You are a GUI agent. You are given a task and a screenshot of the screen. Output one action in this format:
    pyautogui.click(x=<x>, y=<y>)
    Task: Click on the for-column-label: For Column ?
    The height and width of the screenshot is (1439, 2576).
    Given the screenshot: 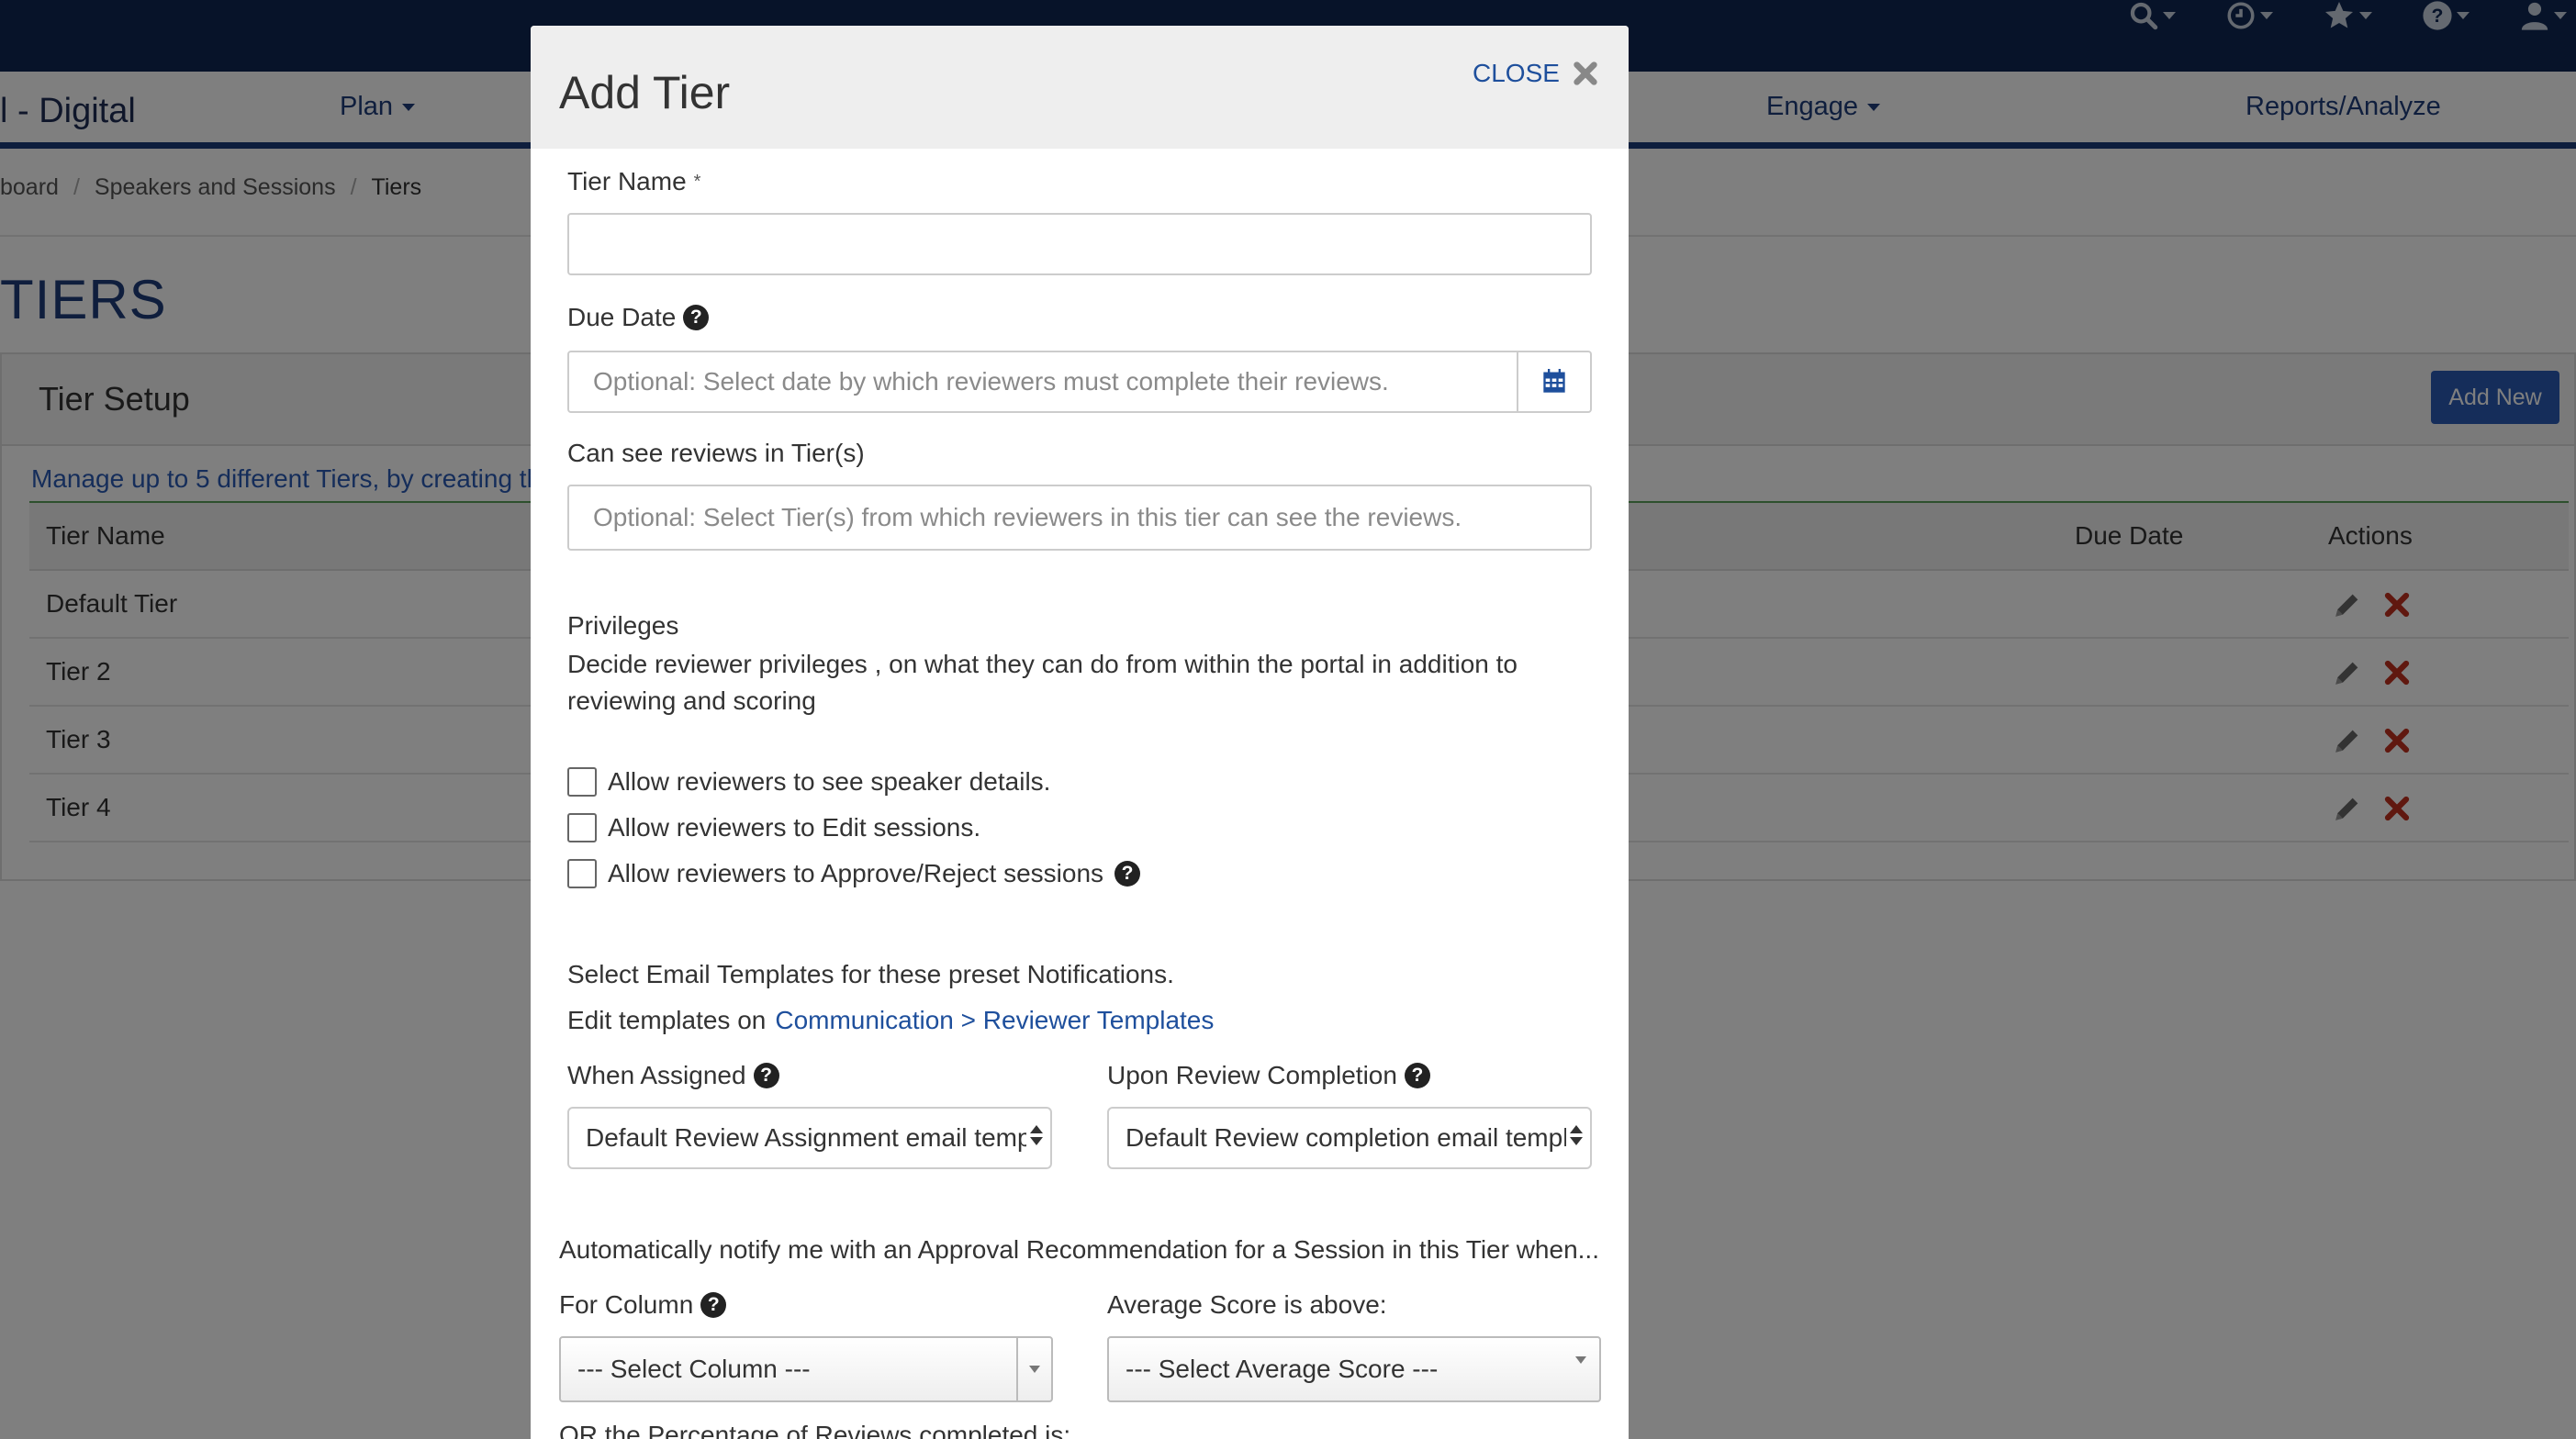 What is the action you would take?
    pyautogui.click(x=643, y=1305)
    